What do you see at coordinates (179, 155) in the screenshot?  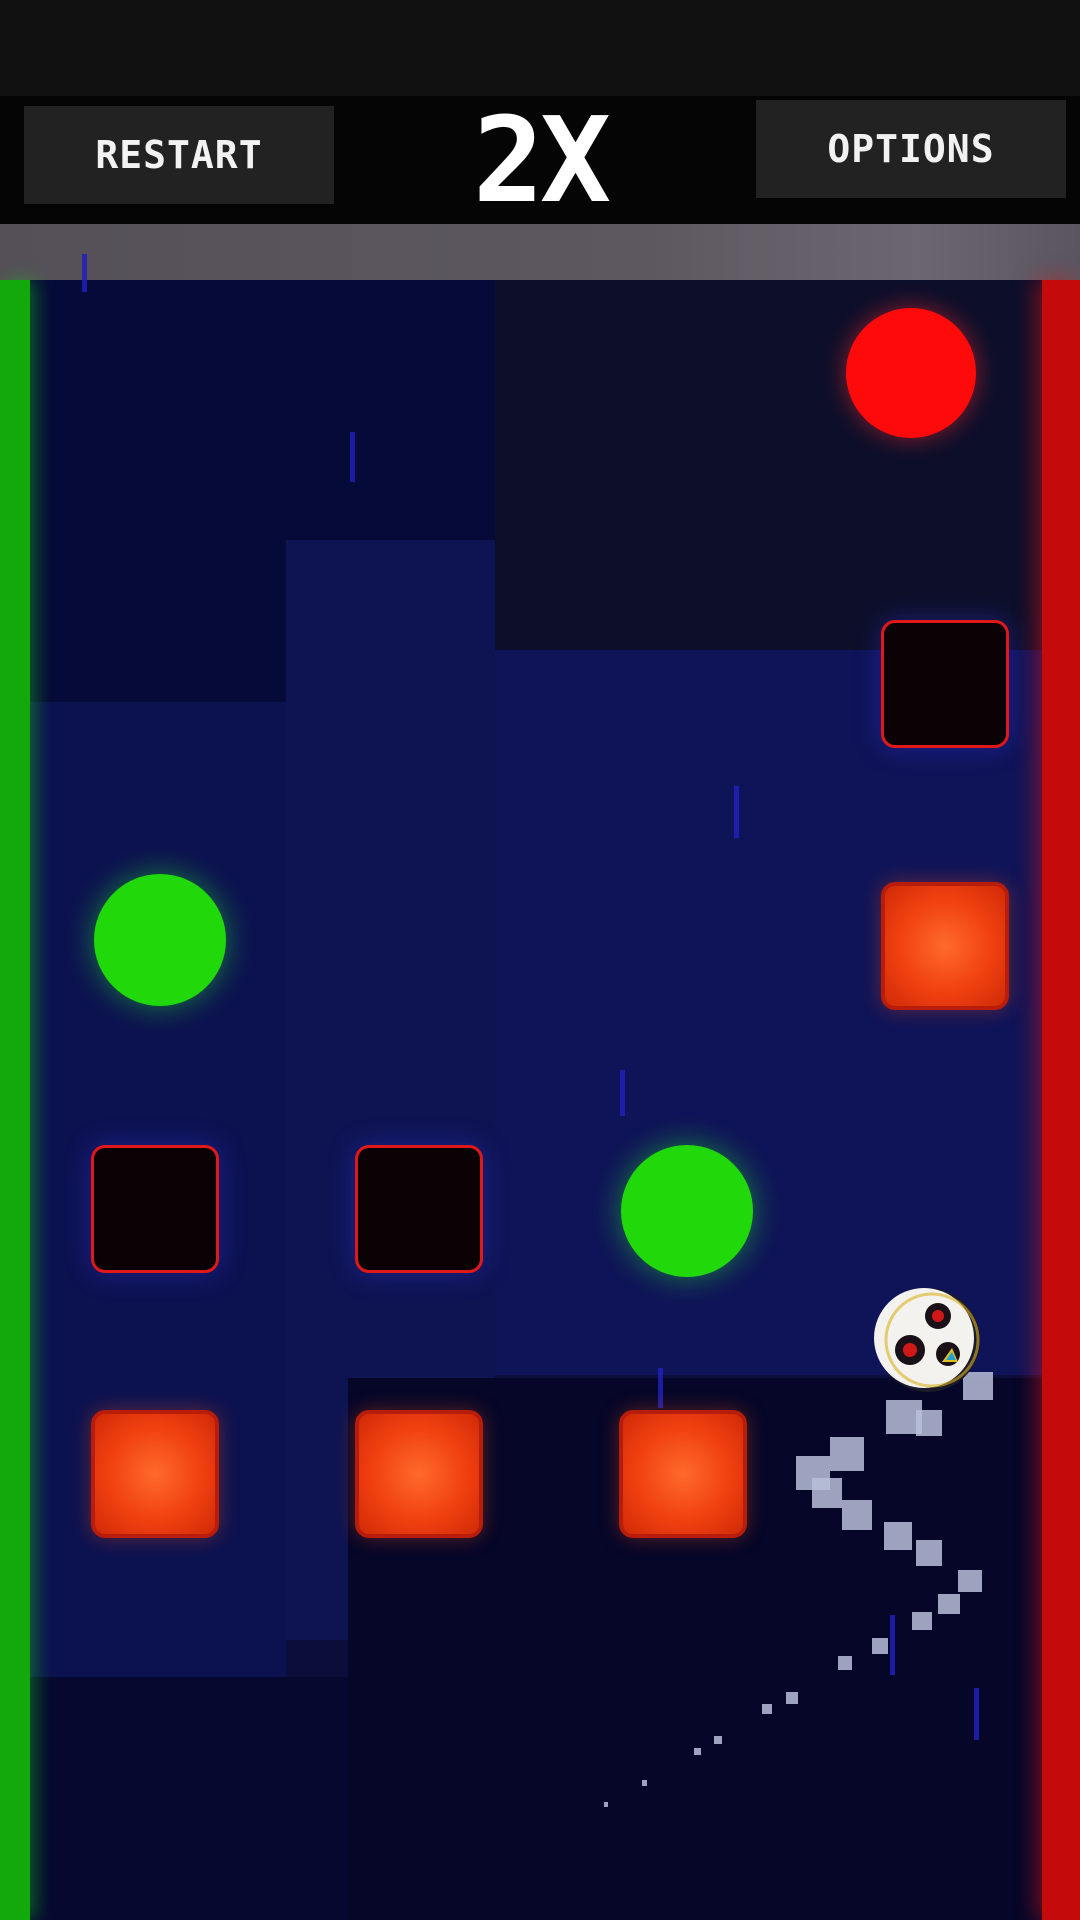 I see `restart-button: RESTART` at bounding box center [179, 155].